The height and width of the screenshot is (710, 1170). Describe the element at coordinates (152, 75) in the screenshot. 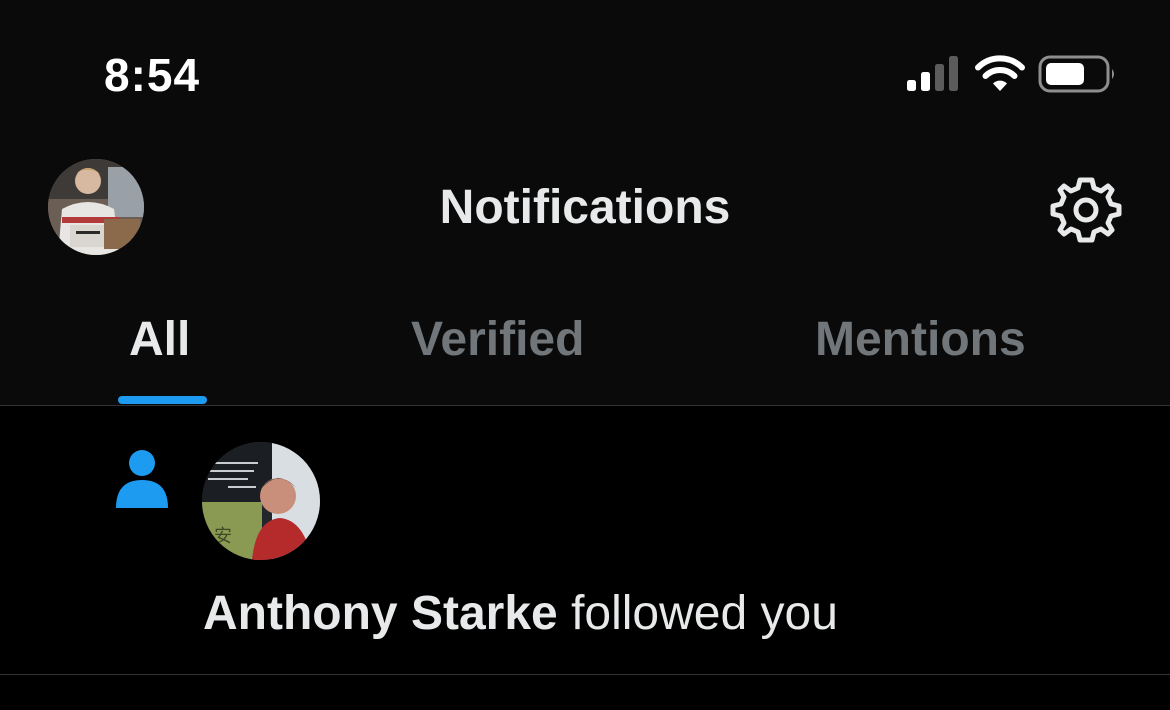

I see `status-time: 8:54` at that location.